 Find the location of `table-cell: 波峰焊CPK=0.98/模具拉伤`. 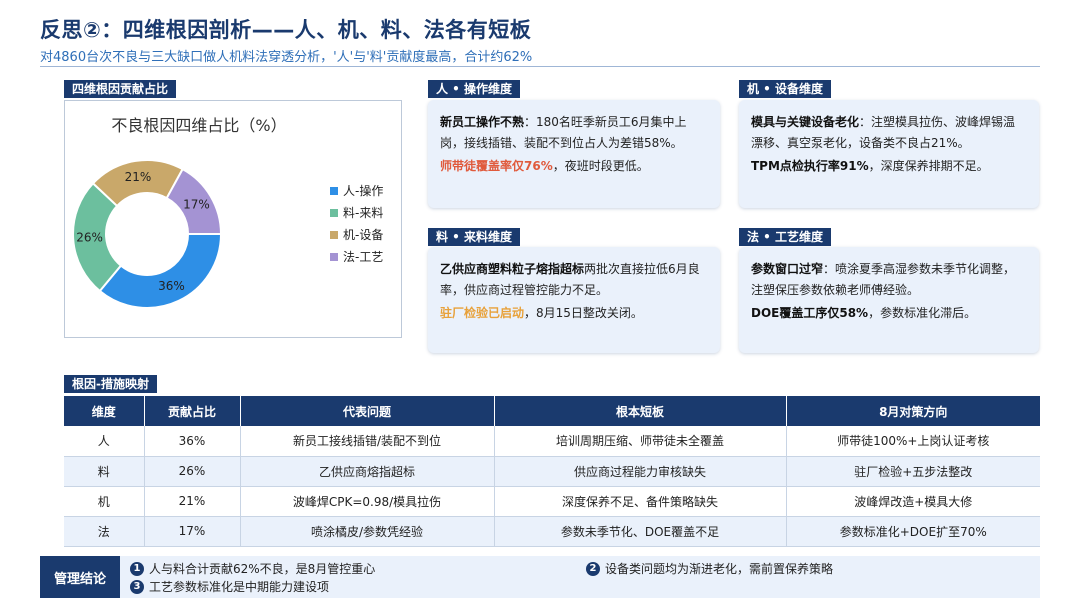

table-cell: 波峰焊CPK=0.98/模具拉伤 is located at coordinates (367, 501).